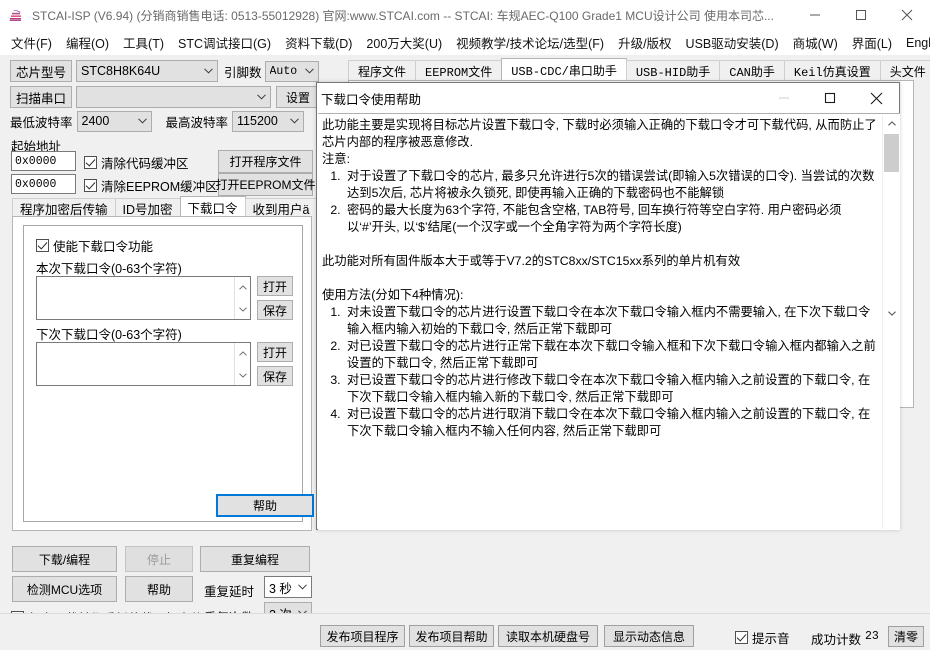 This screenshot has width=930, height=650. What do you see at coordinates (173, 97) in the screenshot?
I see `scan-port-combo` at bounding box center [173, 97].